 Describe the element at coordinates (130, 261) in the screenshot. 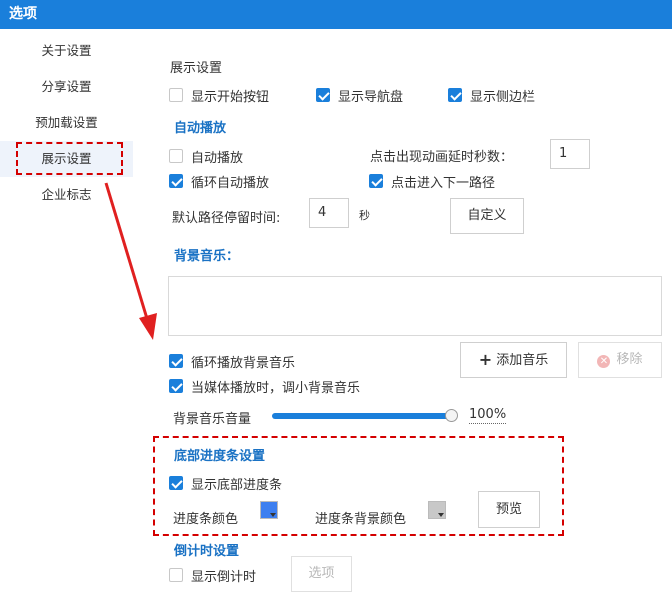

I see `red-arrow-icon` at that location.